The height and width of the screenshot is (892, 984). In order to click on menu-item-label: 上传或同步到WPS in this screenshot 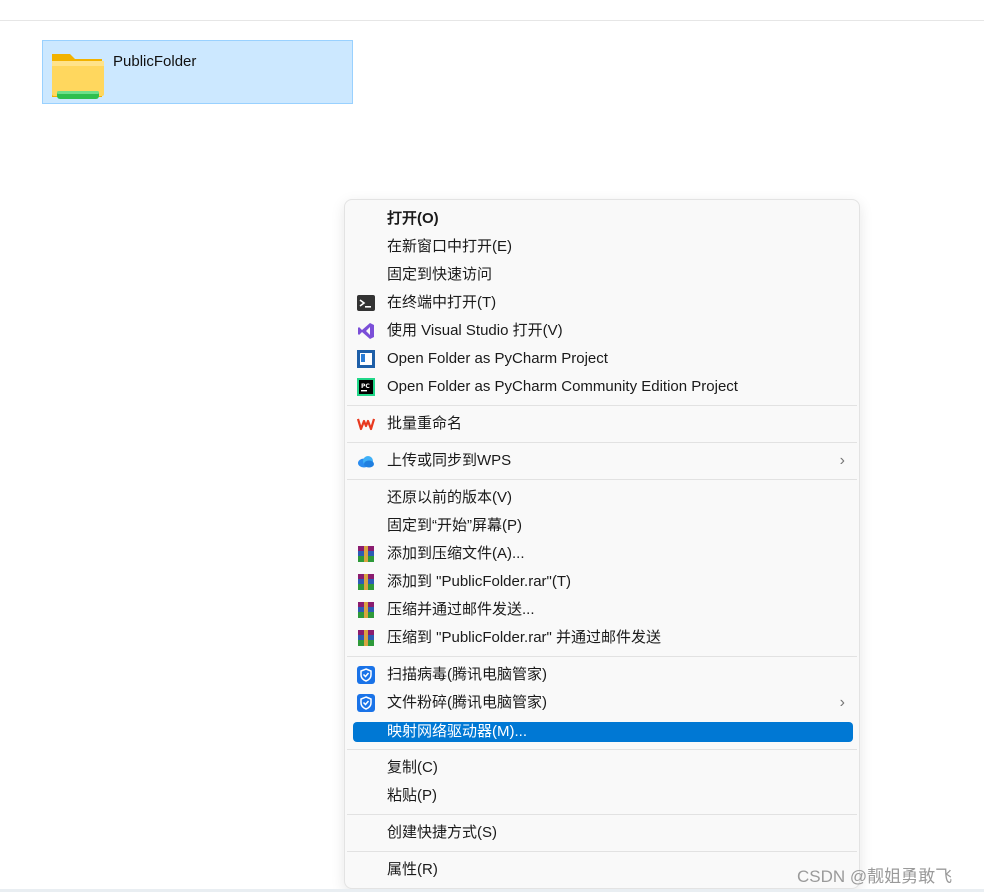, I will do `click(449, 460)`.